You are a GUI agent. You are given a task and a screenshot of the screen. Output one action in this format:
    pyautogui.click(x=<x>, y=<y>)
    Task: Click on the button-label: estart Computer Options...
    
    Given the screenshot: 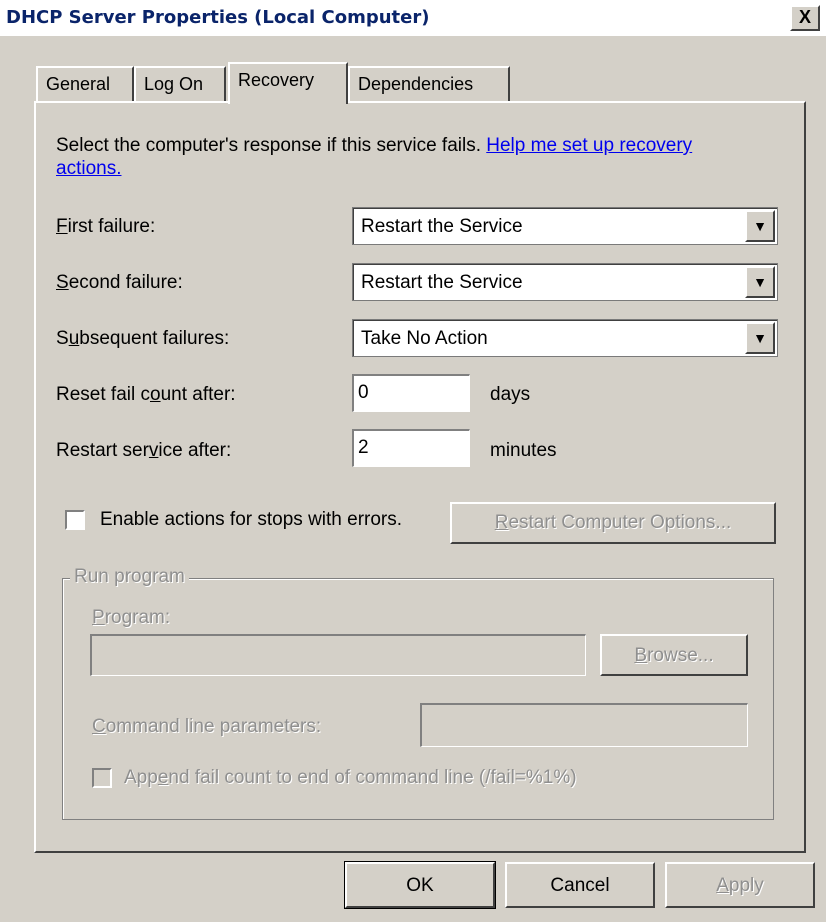 What is the action you would take?
    pyautogui.click(x=620, y=522)
    